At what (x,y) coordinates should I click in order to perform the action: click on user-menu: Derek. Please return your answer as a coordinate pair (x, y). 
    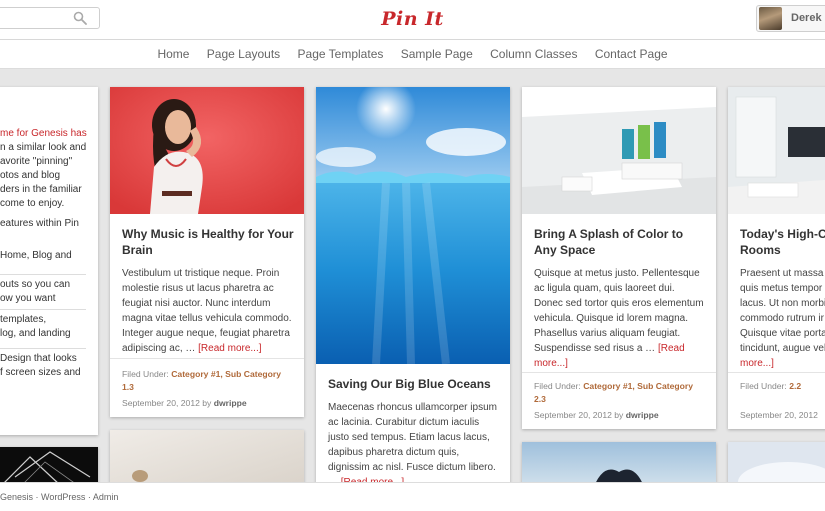
    Looking at the image, I should click on (790, 18).